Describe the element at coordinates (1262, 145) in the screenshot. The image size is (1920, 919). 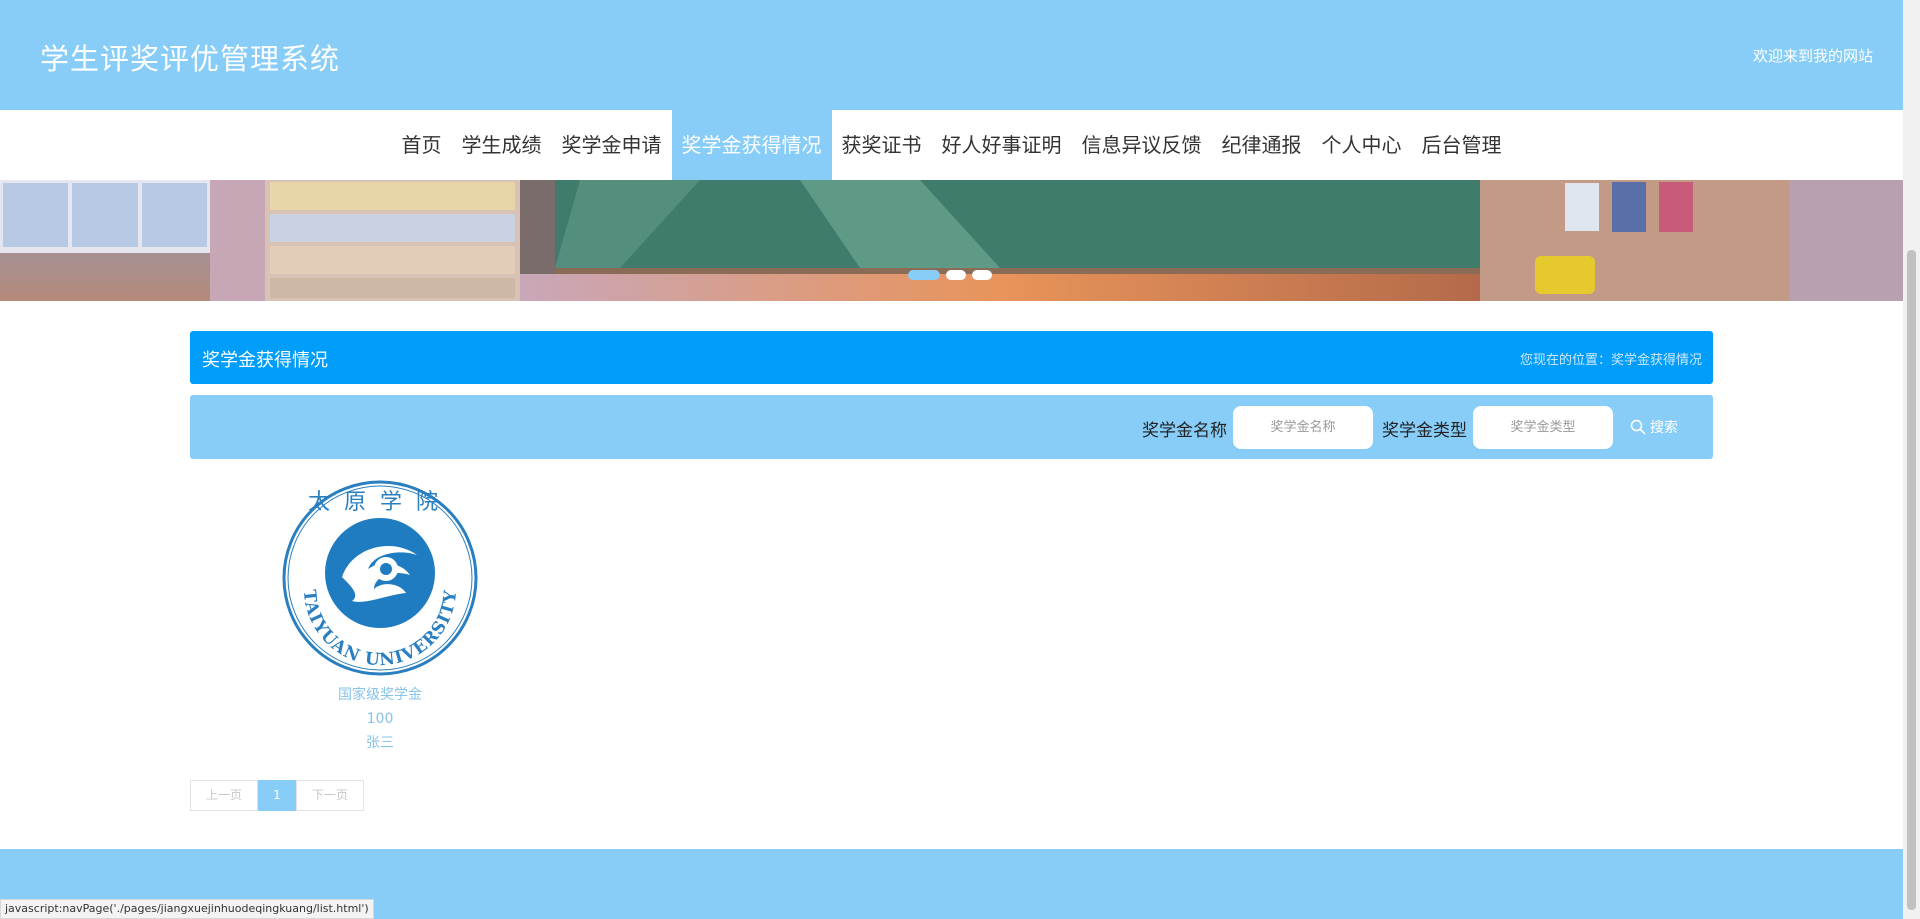
I see `nav-item-discipline: 纪律通报` at that location.